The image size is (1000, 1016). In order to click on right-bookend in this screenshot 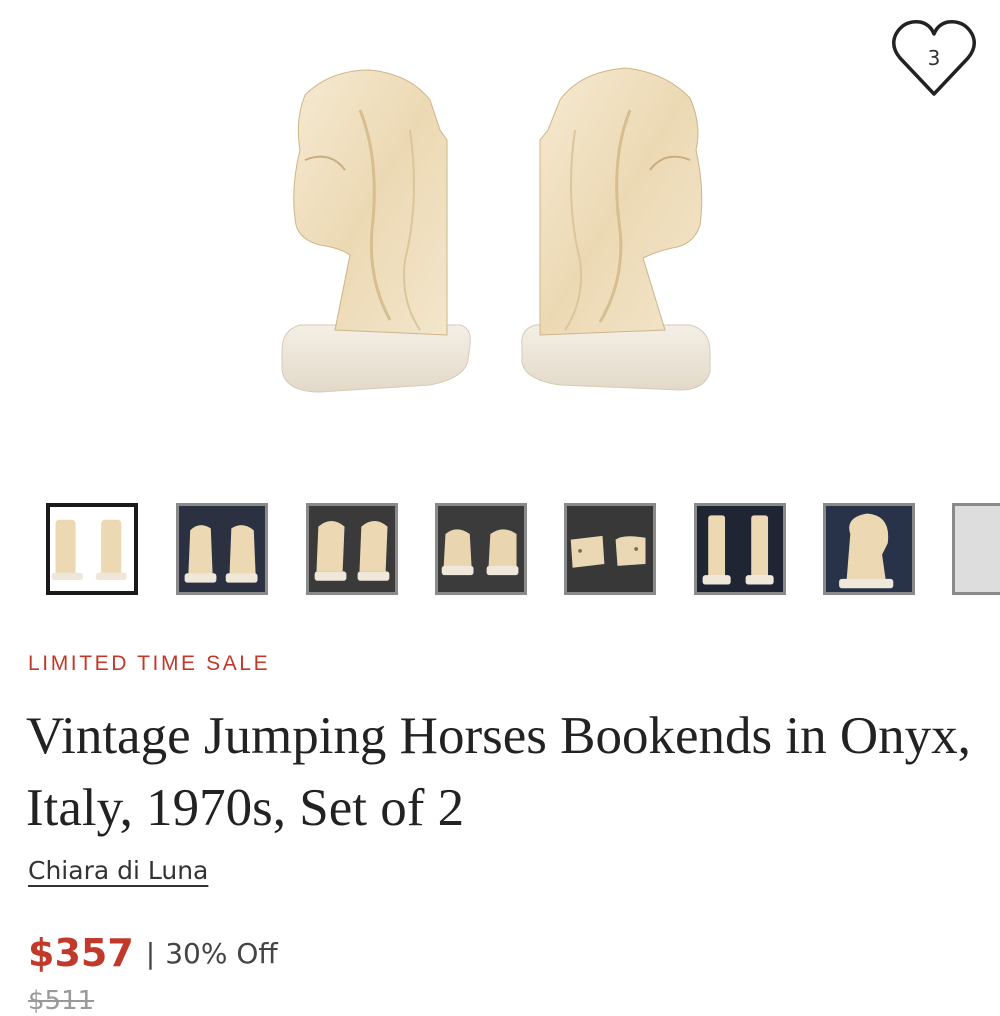, I will do `click(616, 229)`.